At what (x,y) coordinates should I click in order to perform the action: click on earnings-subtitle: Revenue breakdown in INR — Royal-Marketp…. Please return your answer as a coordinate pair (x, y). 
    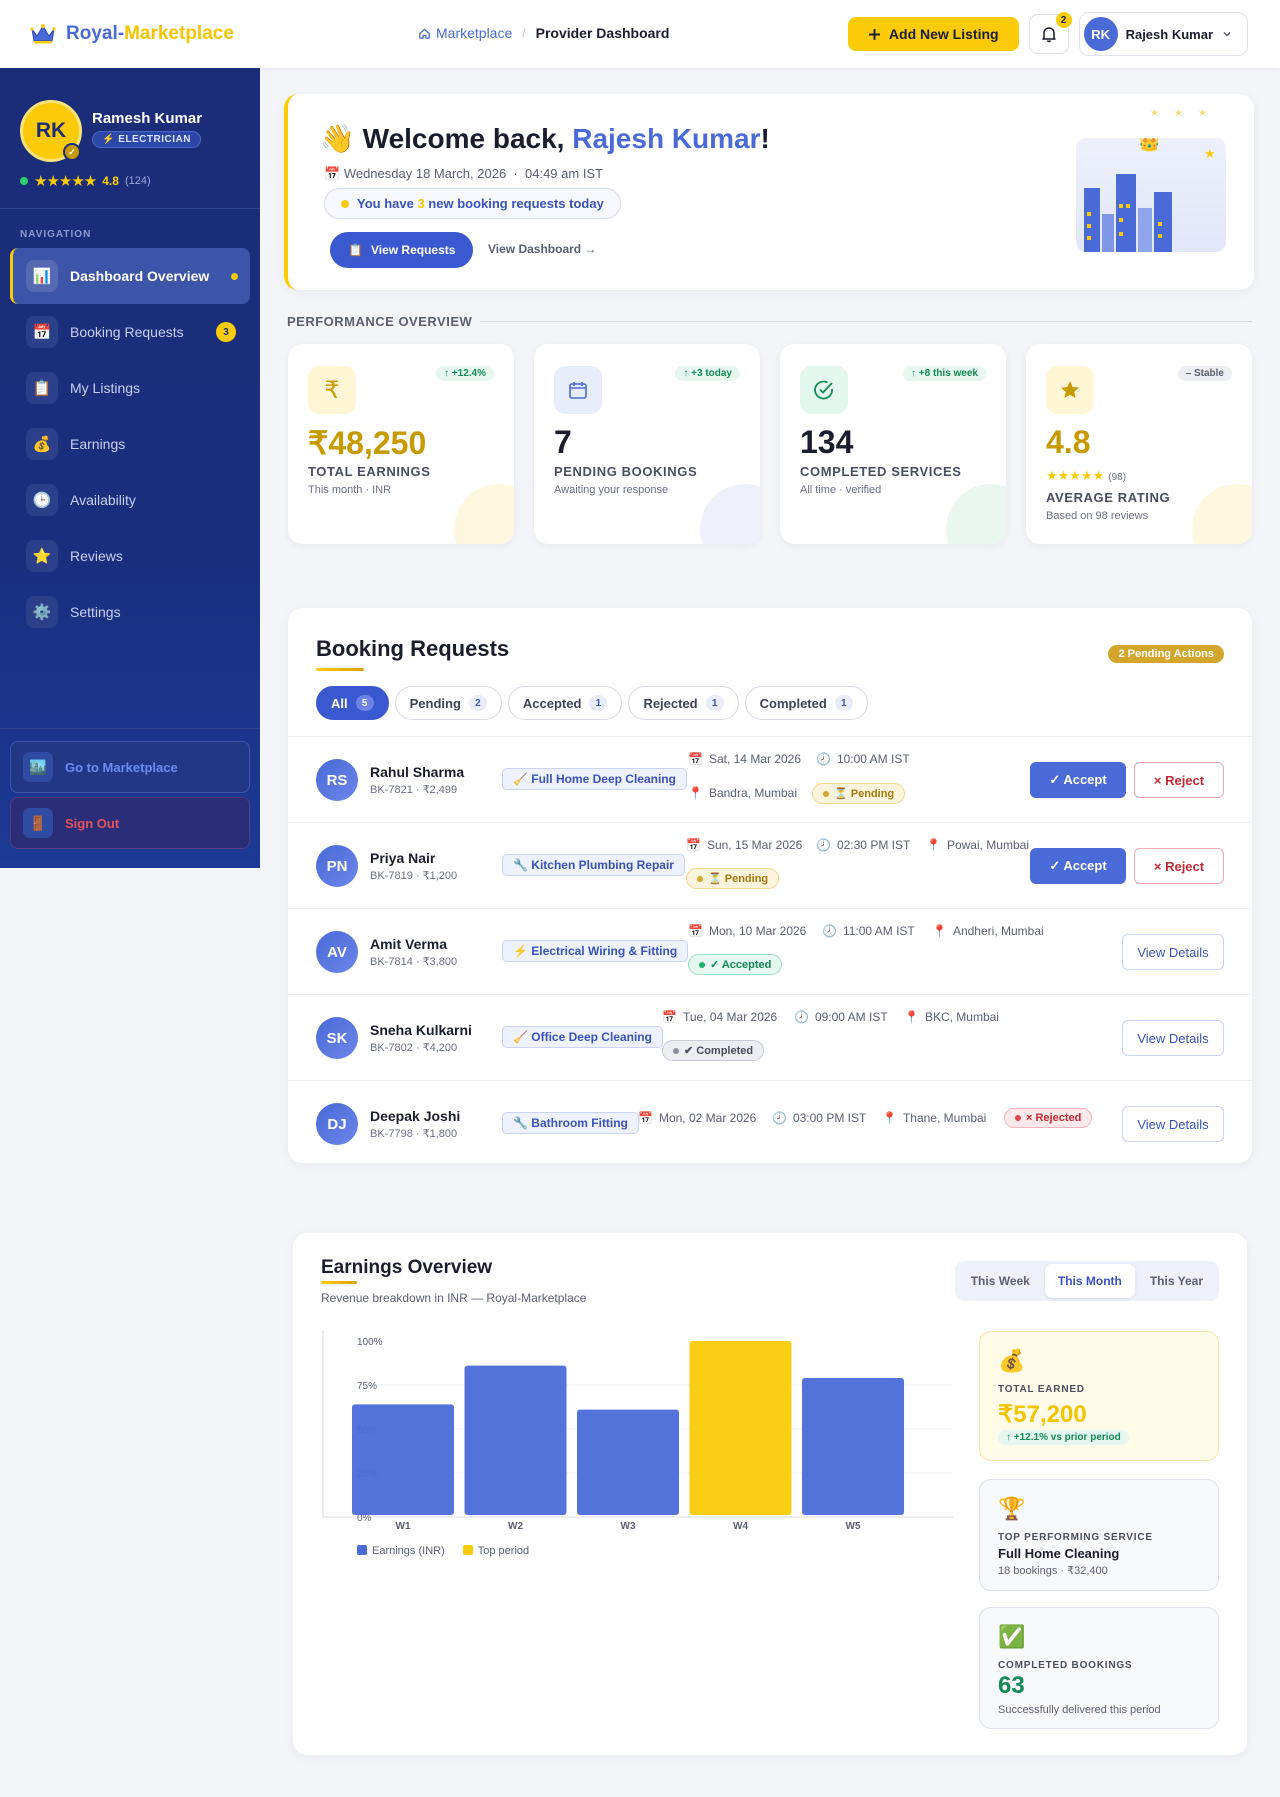
    Looking at the image, I should click on (454, 1298).